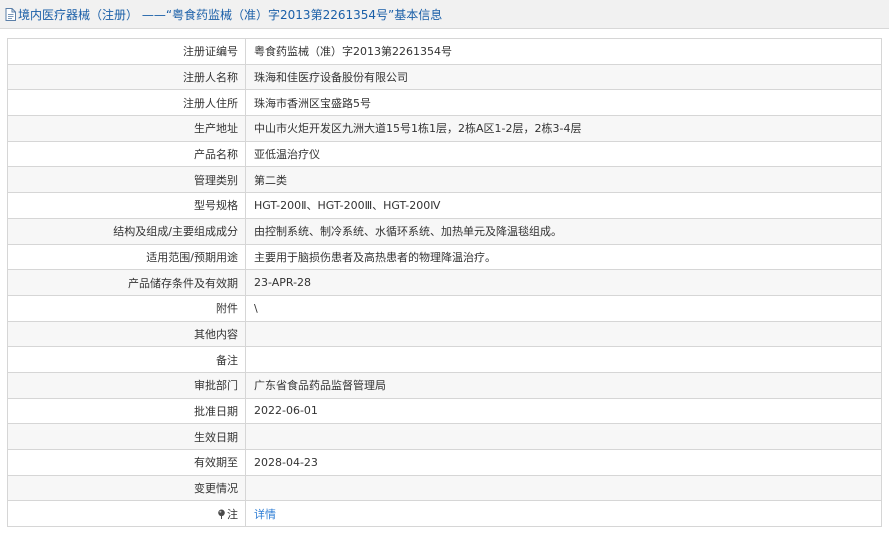  I want to click on row-label: 结构及组成/主要组成成分, so click(126, 231).